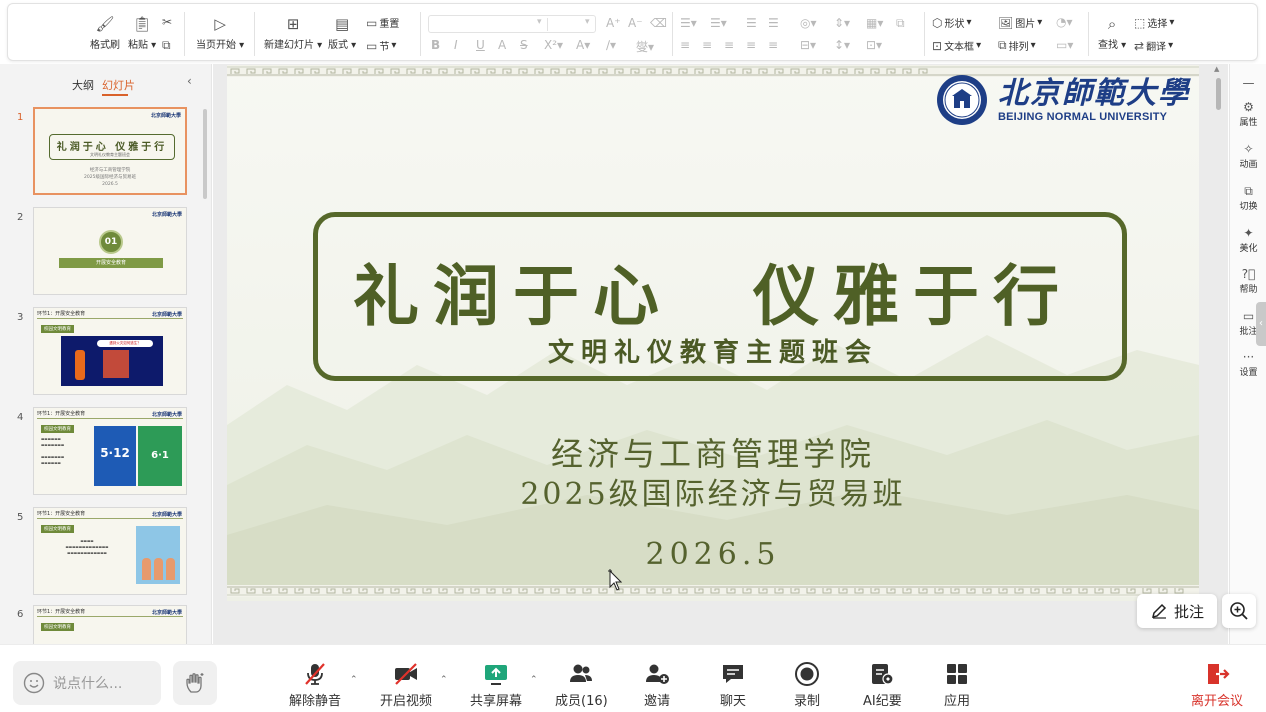 Image resolution: width=1266 pixels, height=712 pixels. Describe the element at coordinates (496, 685) in the screenshot. I see `share-screen-button: 共享屏幕` at that location.